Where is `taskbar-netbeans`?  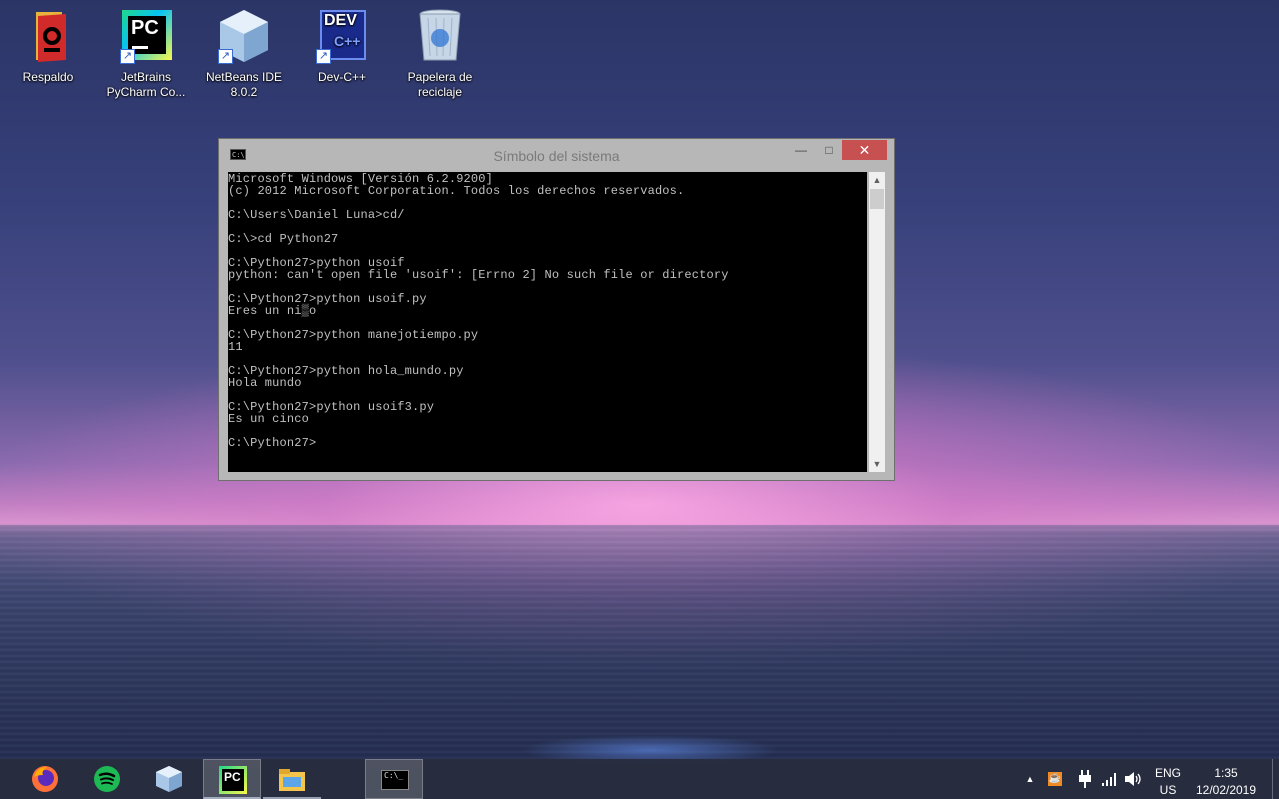
taskbar-netbeans is located at coordinates (169, 779).